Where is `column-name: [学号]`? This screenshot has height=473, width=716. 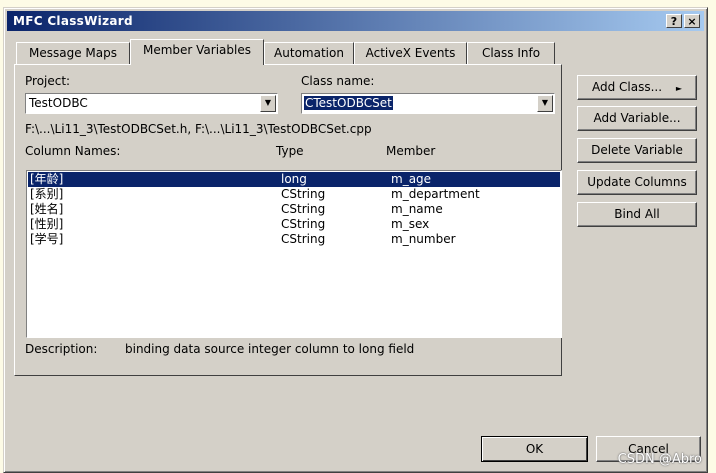 column-name: [学号] is located at coordinates (47, 239).